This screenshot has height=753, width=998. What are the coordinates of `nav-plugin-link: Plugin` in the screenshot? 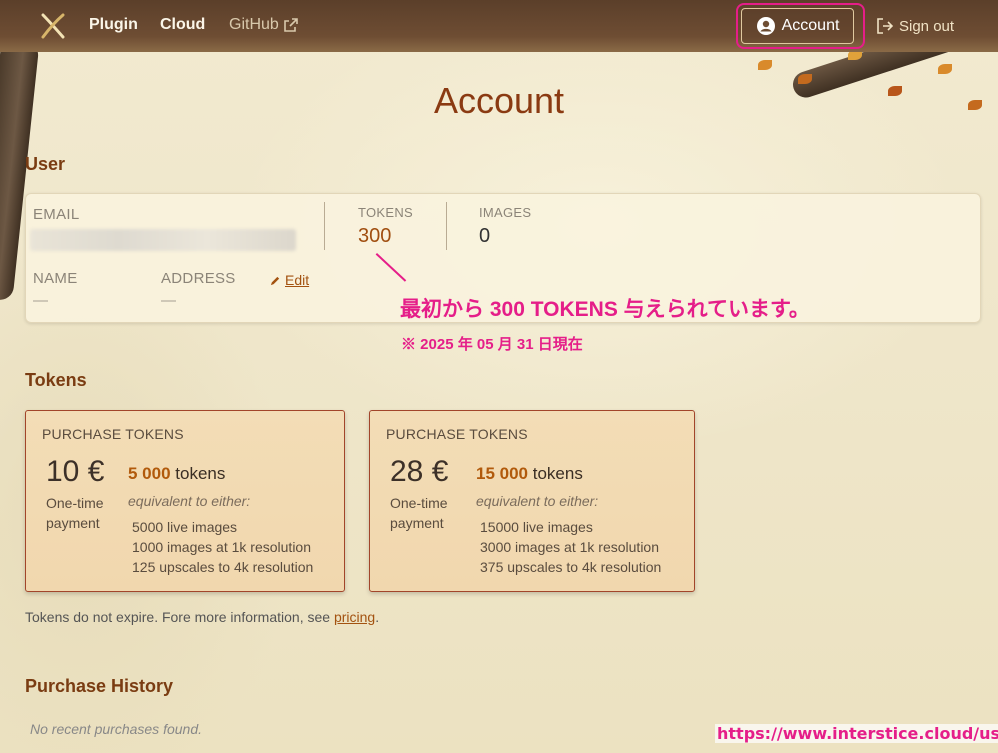 It's located at (113, 25).